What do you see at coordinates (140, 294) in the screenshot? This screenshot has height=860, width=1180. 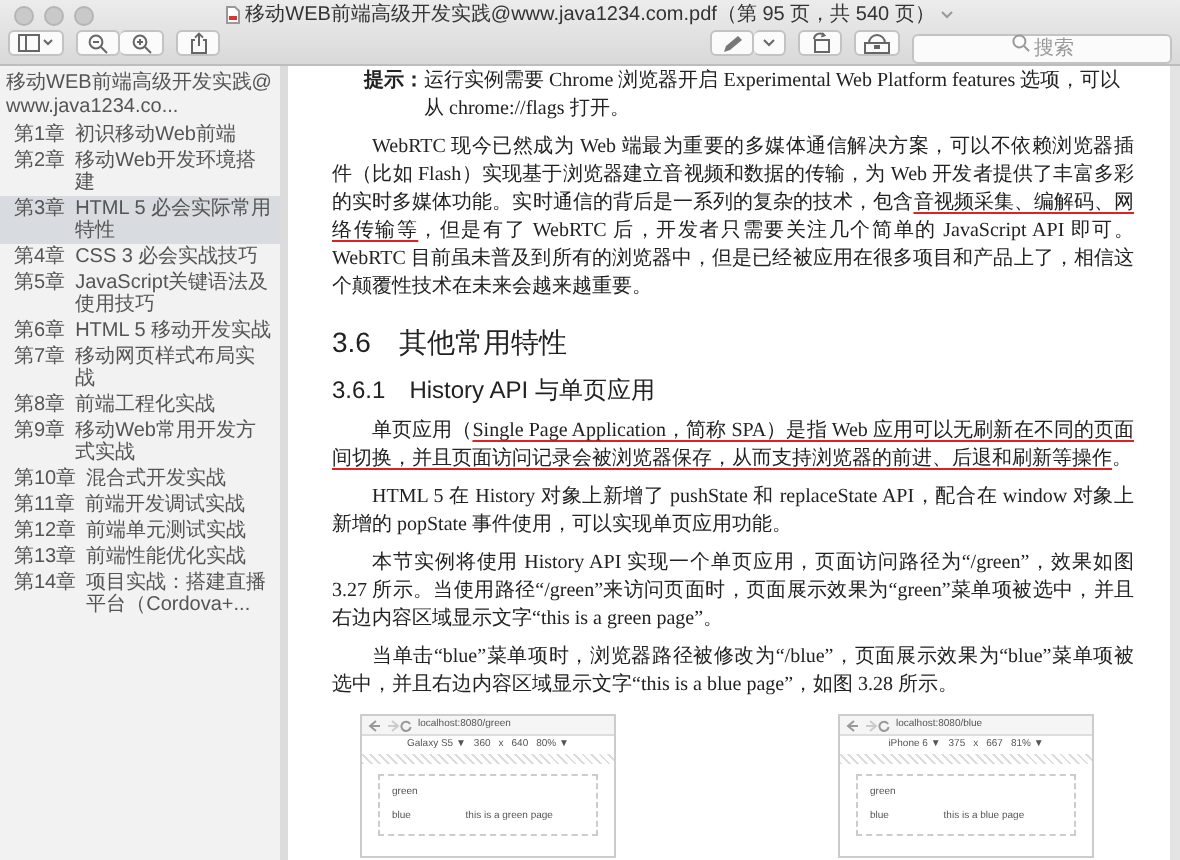 I see `chapter-item: 第5章 JavaScript关键语法及使用技巧` at bounding box center [140, 294].